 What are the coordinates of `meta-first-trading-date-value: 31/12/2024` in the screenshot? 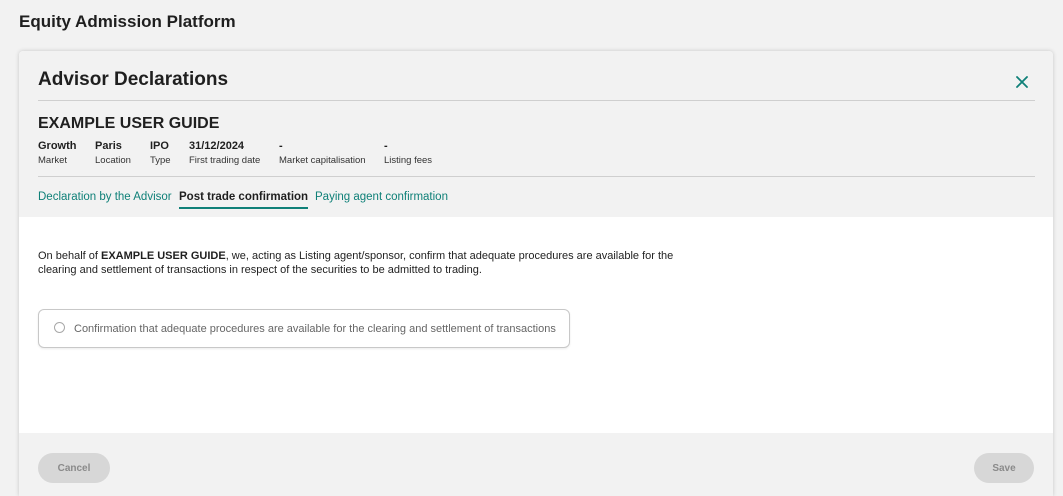 It's located at (217, 146).